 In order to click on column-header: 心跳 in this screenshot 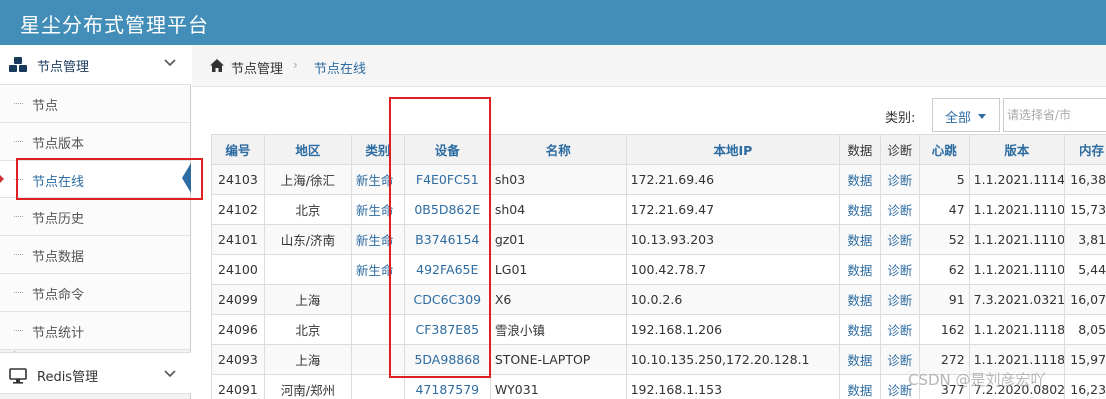, I will do `click(944, 149)`.